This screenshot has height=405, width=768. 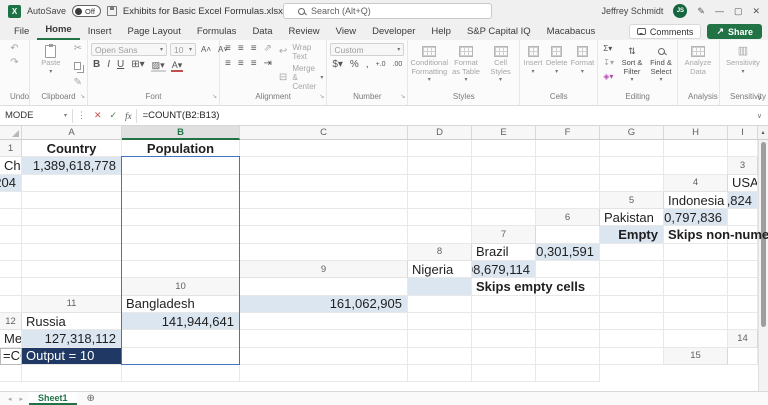 I want to click on sheet-tab: Sheet1, so click(x=53, y=398).